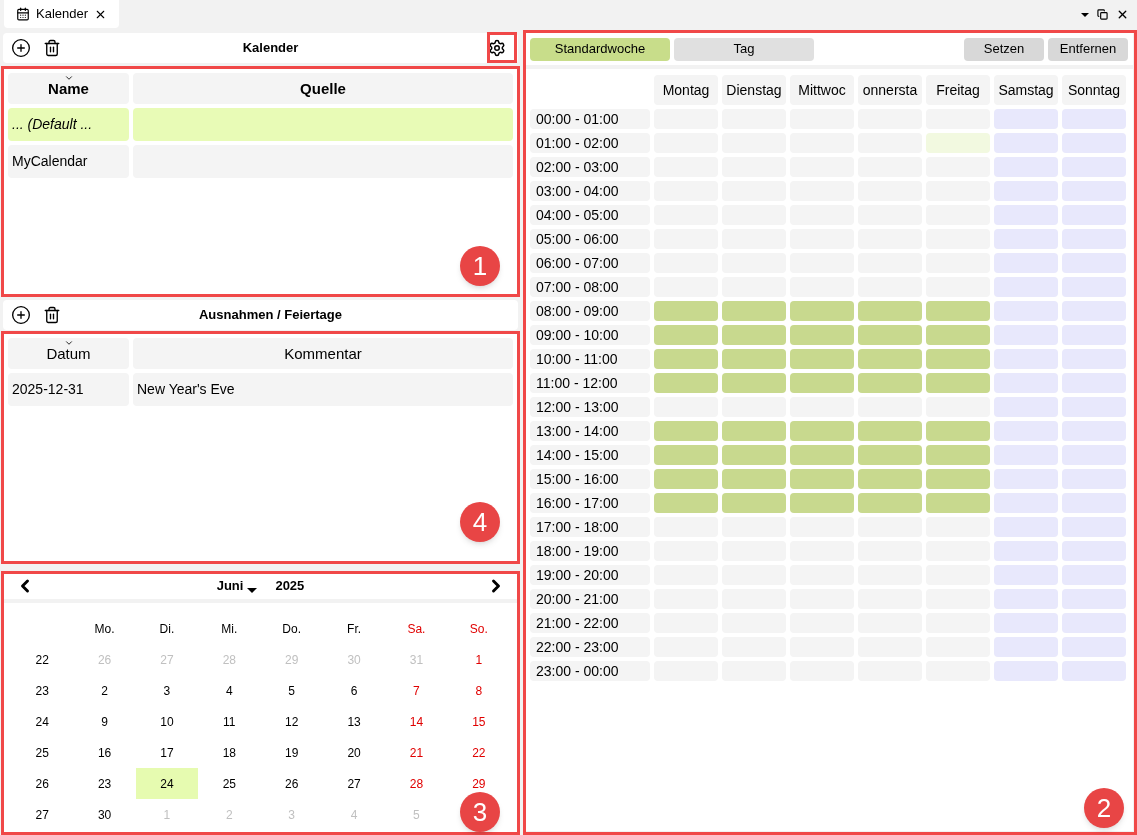 Image resolution: width=1137 pixels, height=835 pixels. I want to click on weekday-label: Mi., so click(229, 629).